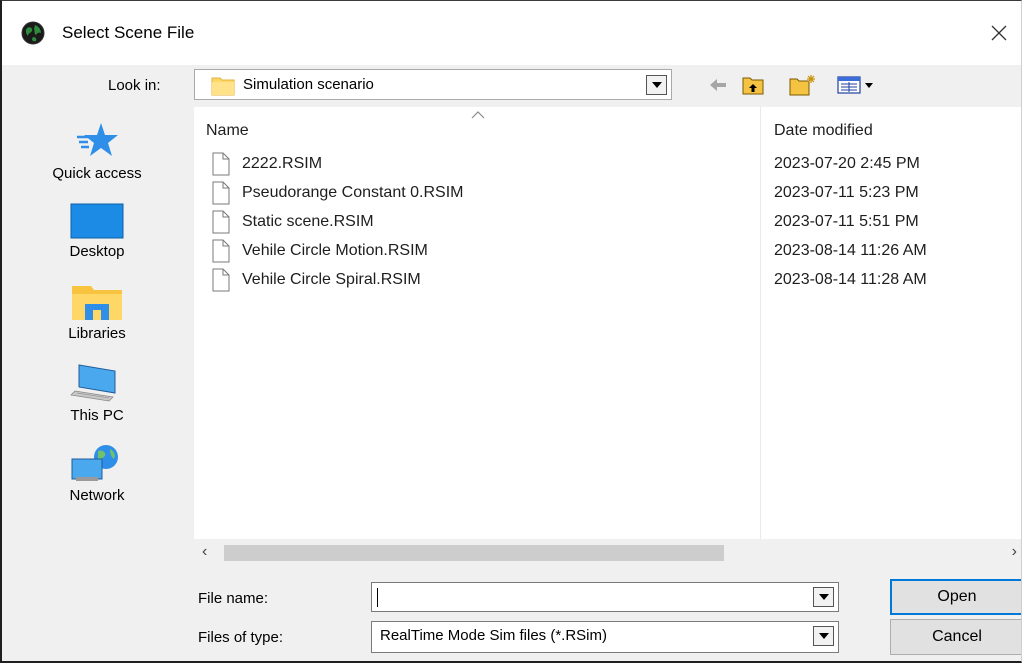  I want to click on file-name: Pseudorange Constant 0.RSIM, so click(353, 192).